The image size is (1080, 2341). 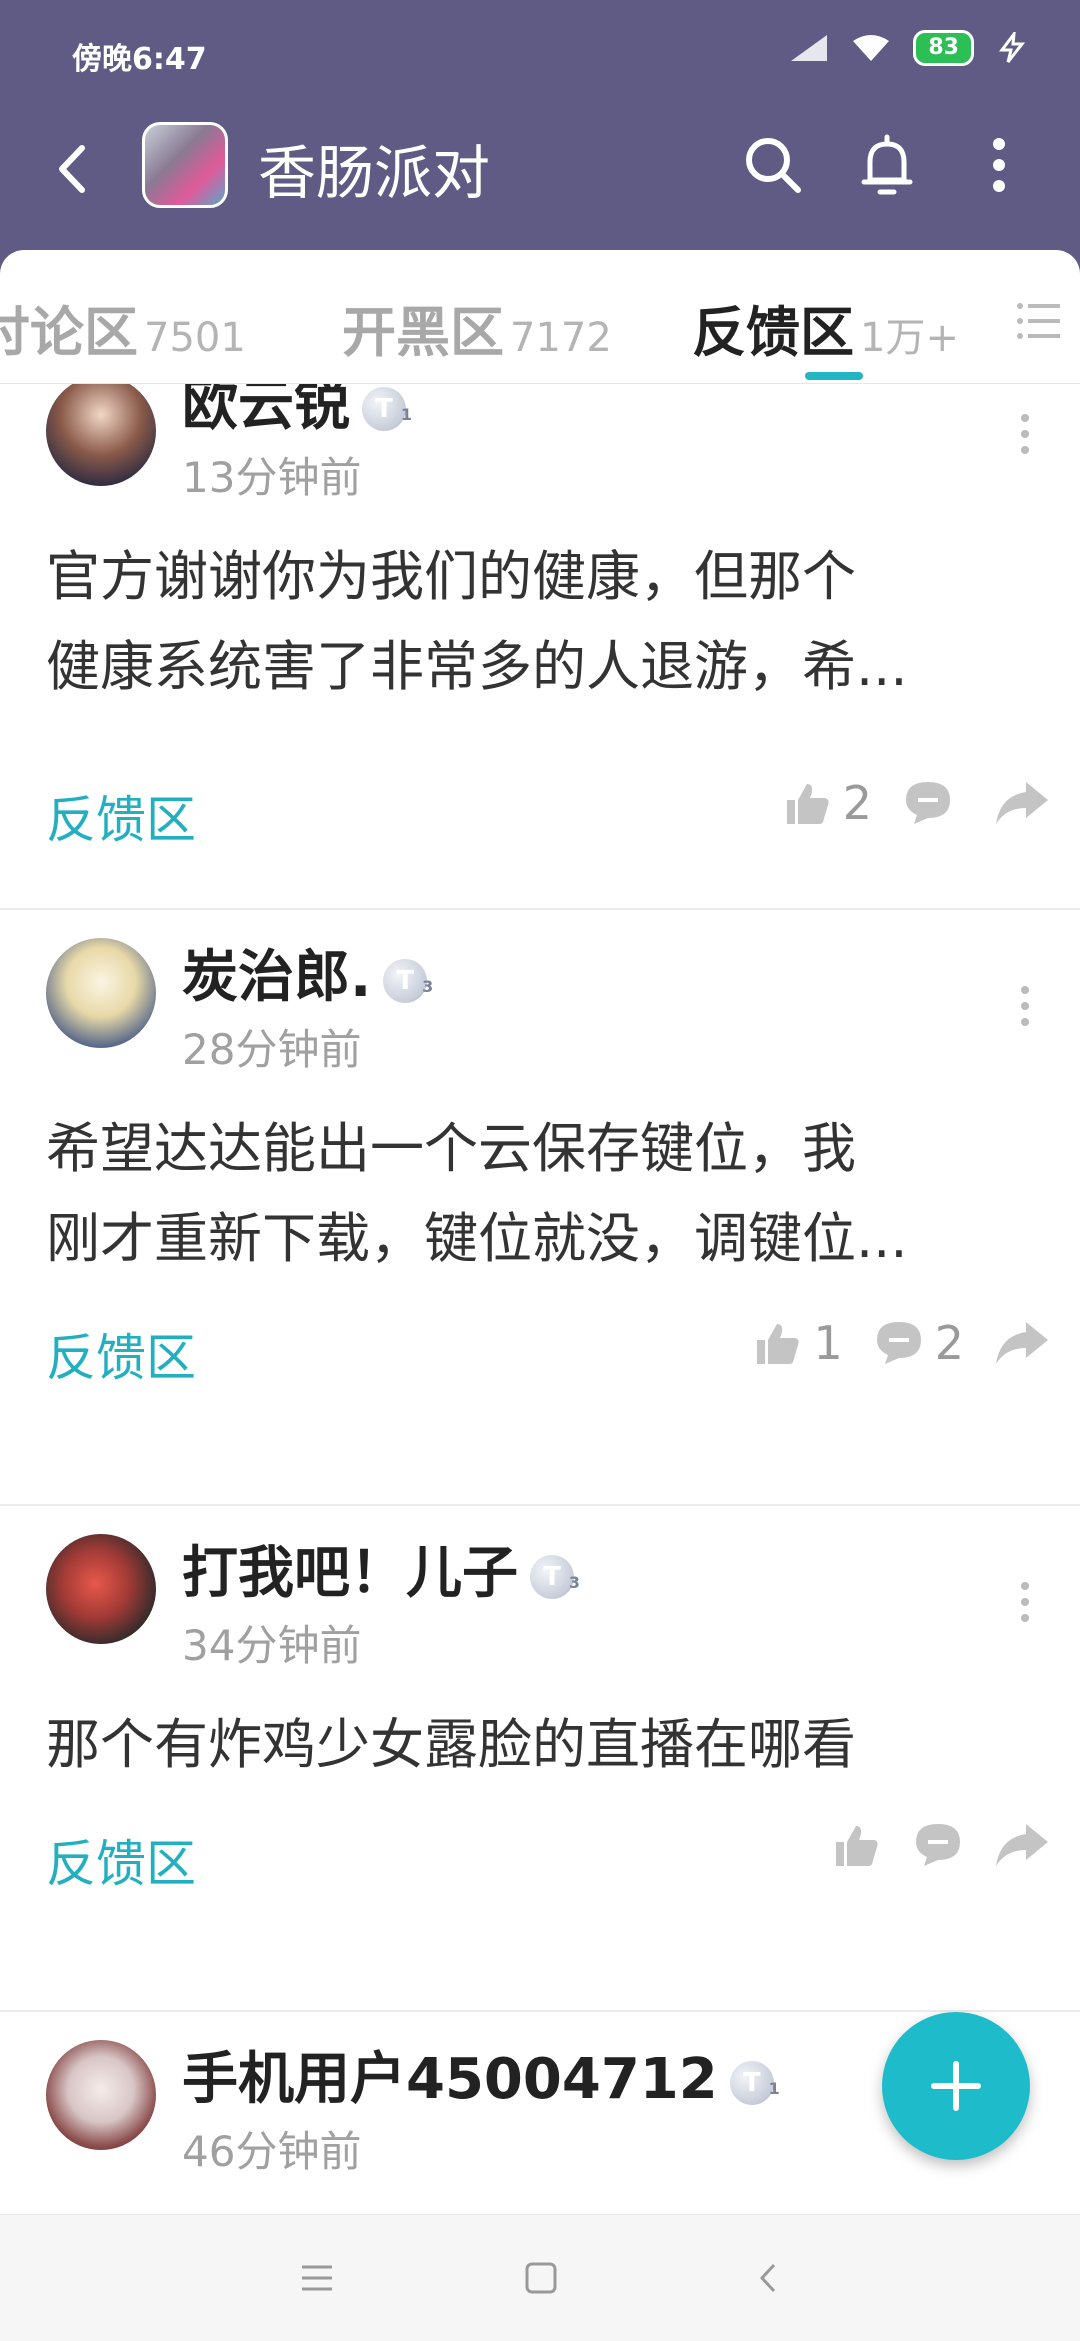 I want to click on user-name: 打我吧！儿子 T 3, so click(x=381, y=1568).